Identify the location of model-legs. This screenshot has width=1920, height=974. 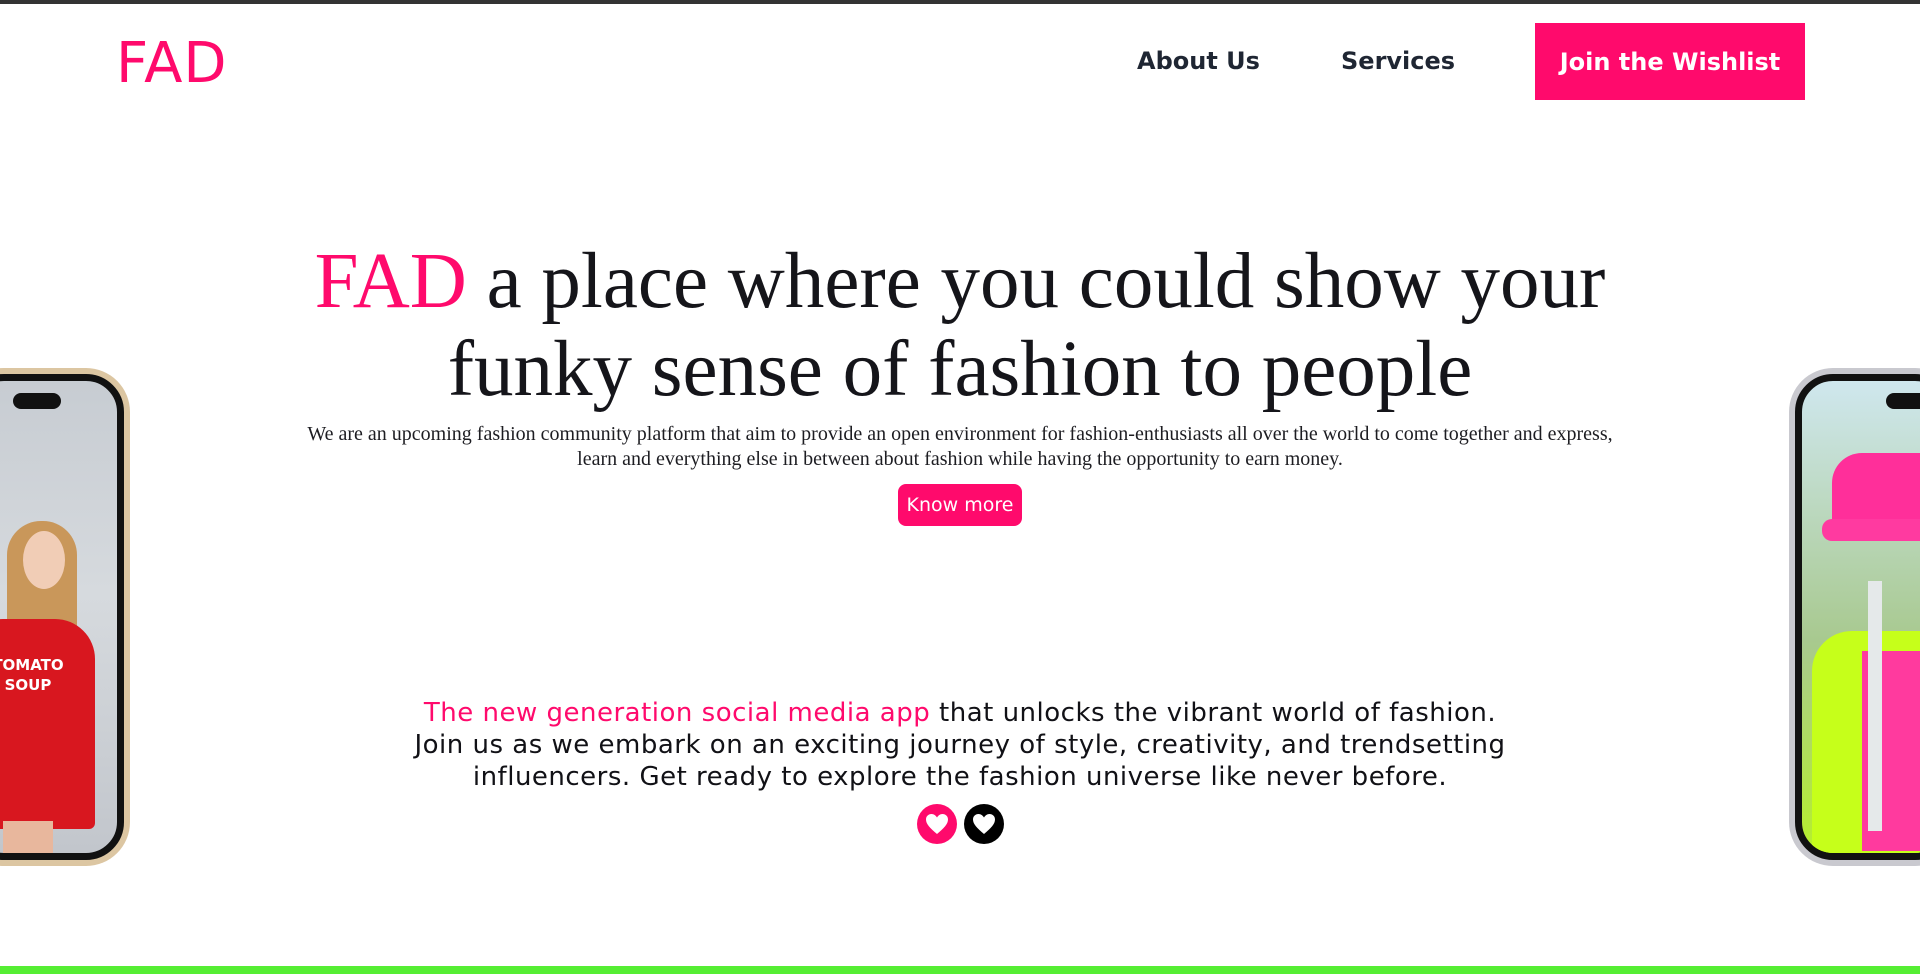
(28, 837).